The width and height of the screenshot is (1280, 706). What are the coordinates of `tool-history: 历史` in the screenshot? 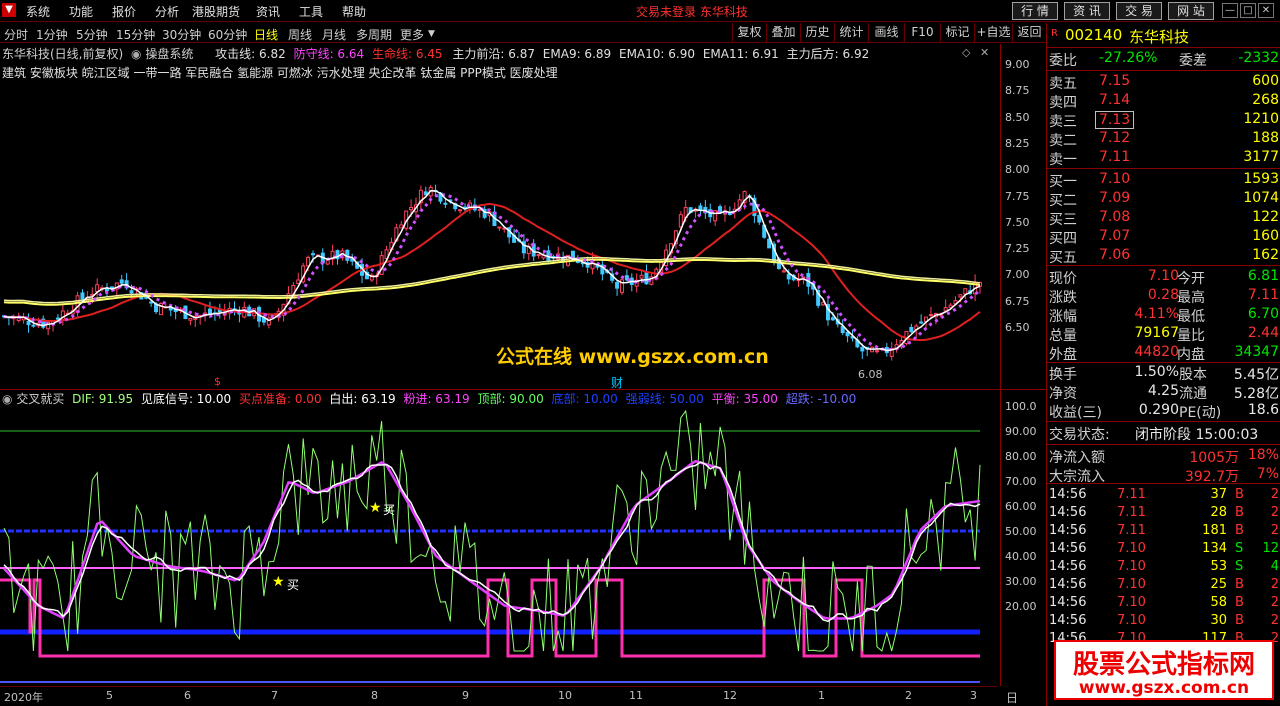 It's located at (817, 32).